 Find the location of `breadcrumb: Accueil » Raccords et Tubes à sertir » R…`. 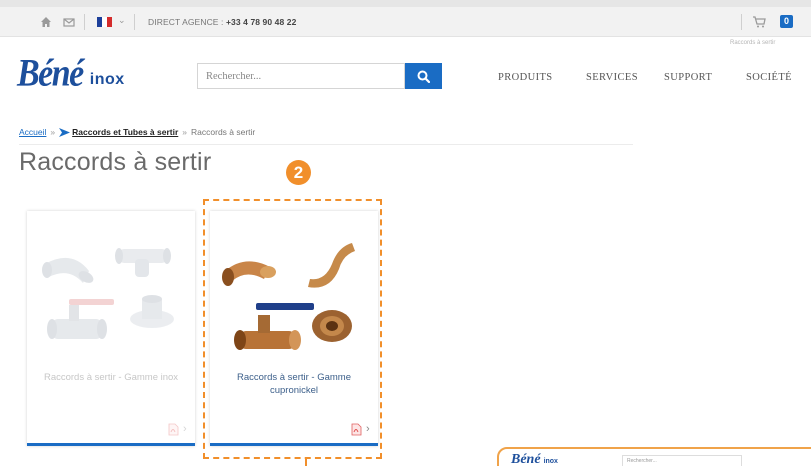

breadcrumb: Accueil » Raccords et Tubes à sertir » R… is located at coordinates (137, 132).